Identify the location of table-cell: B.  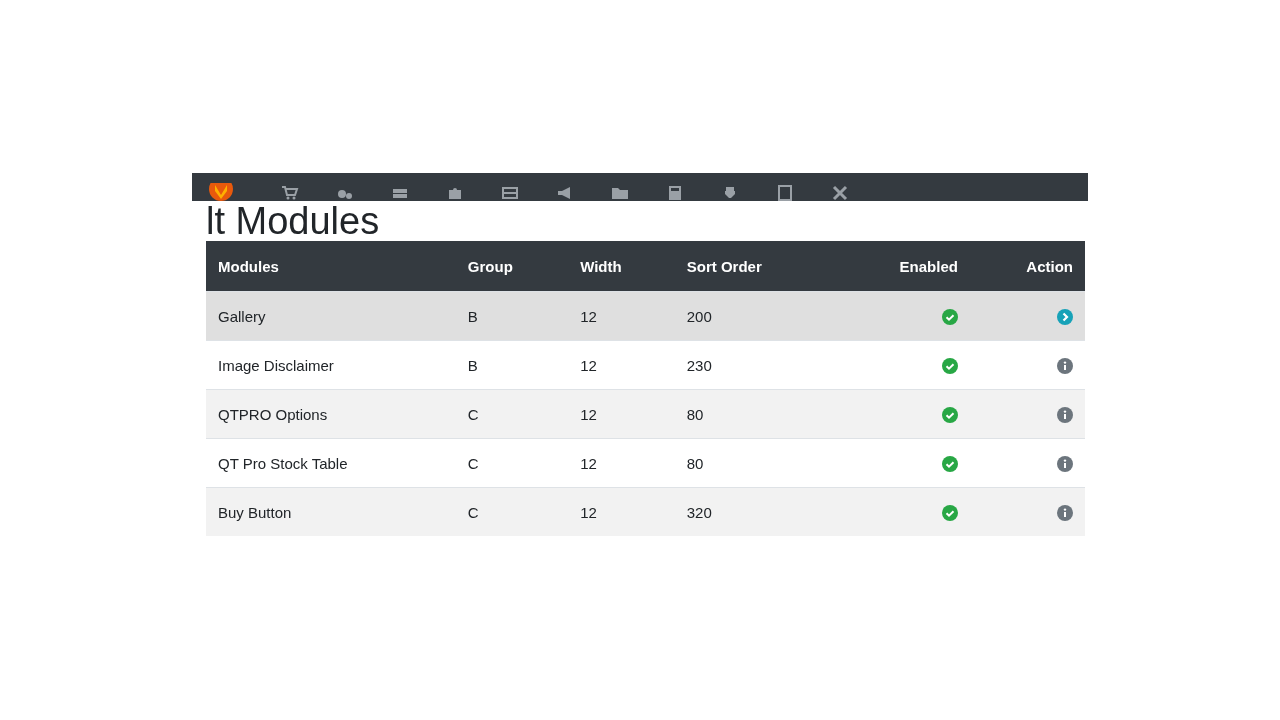
(512, 316).